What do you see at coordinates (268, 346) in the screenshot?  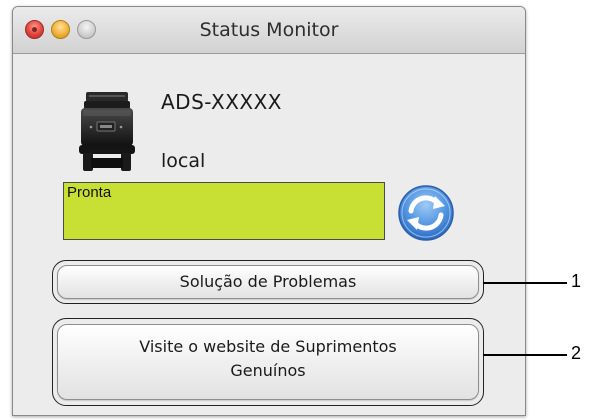 I see `genuine-supplies-label-line1: Visite o website de Suprimentos` at bounding box center [268, 346].